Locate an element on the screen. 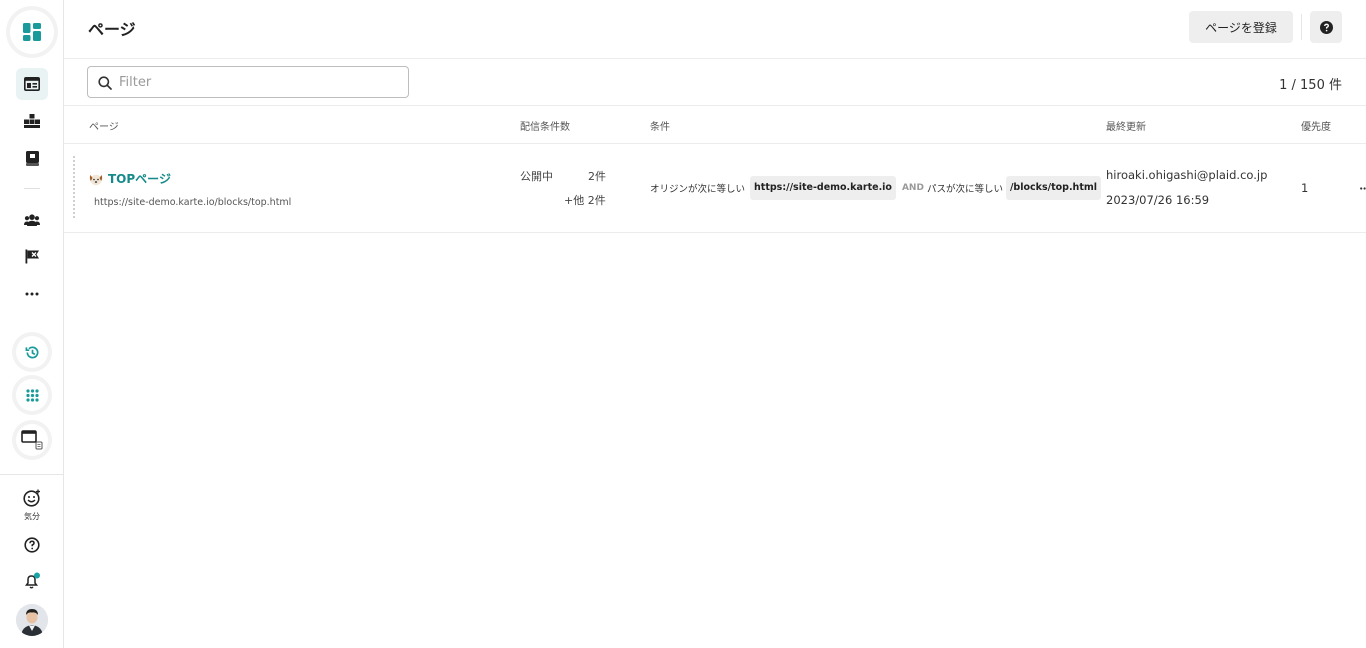  condition-value-chip: /blocks/top.html is located at coordinates (1053, 188).